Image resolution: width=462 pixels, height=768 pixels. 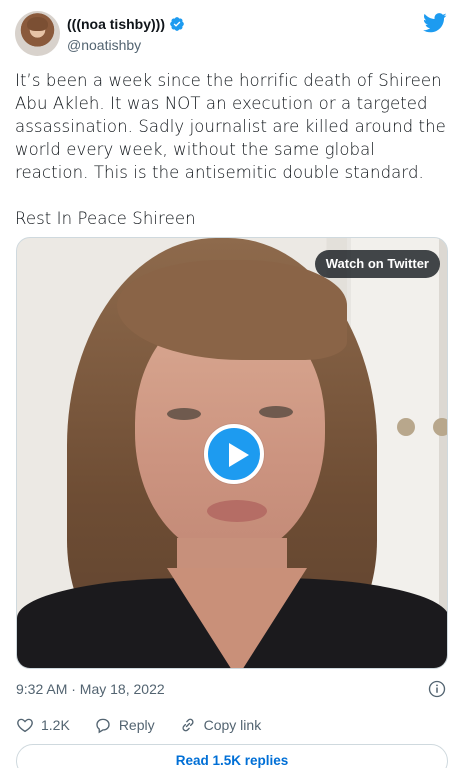 What do you see at coordinates (239, 455) in the screenshot?
I see `play-icon` at bounding box center [239, 455].